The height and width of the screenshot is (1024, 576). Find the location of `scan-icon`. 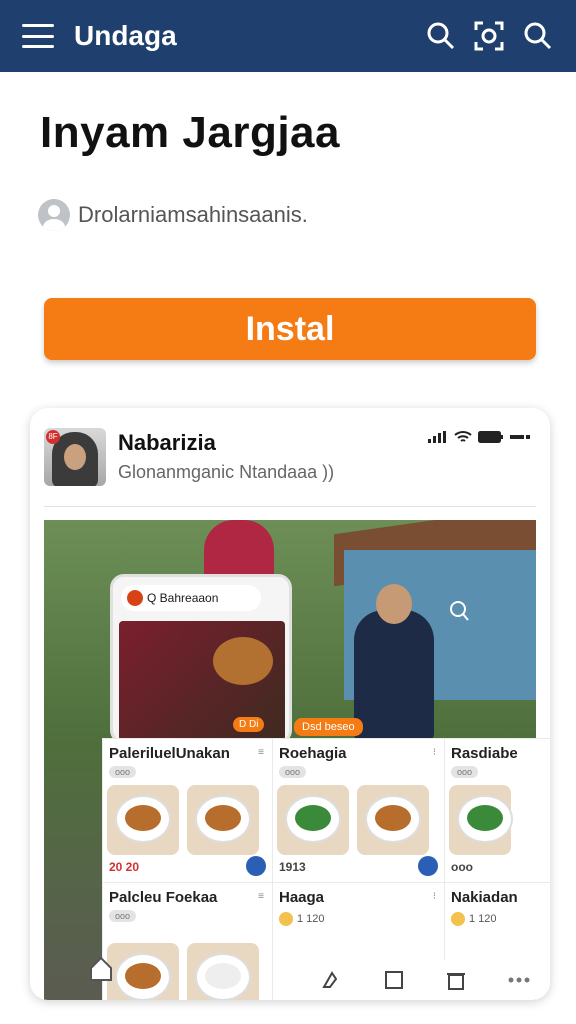

scan-icon is located at coordinates (489, 36).